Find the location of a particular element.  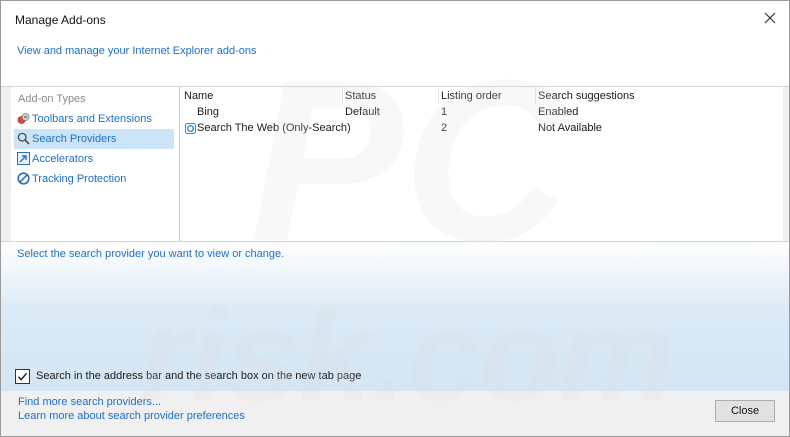

sidebar-item-search-providers: Search Providers is located at coordinates (94, 139).